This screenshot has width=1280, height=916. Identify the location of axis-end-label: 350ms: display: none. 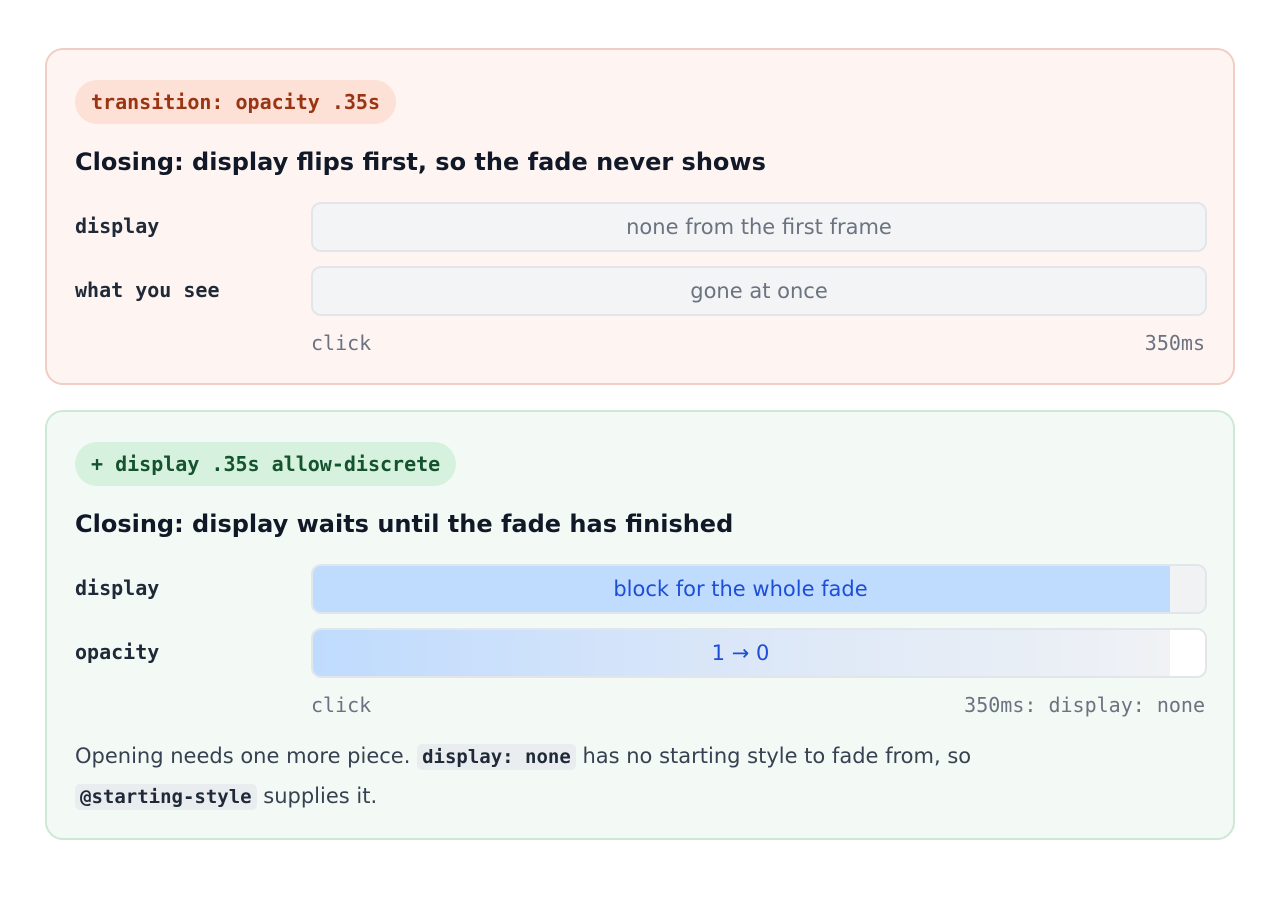
(1084, 705).